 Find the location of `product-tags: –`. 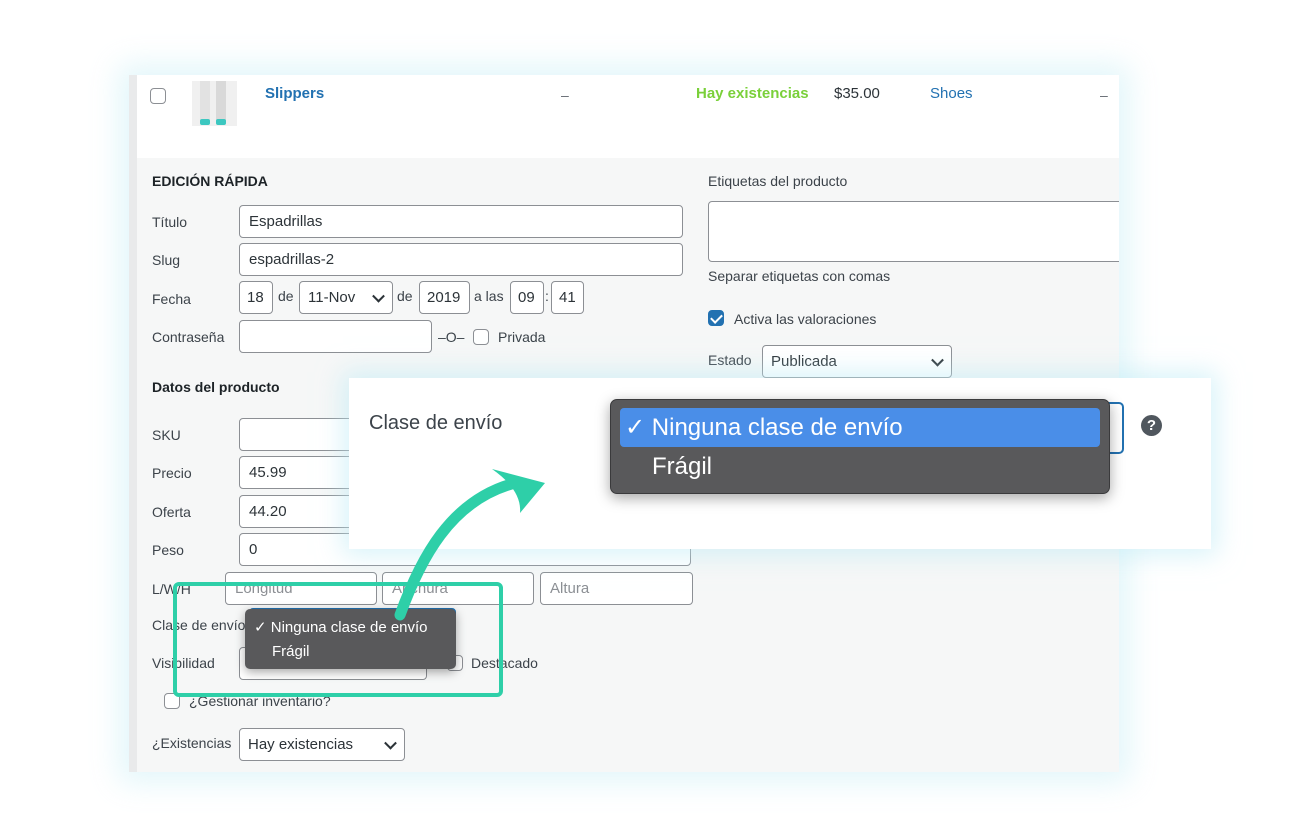

product-tags: – is located at coordinates (1104, 95).